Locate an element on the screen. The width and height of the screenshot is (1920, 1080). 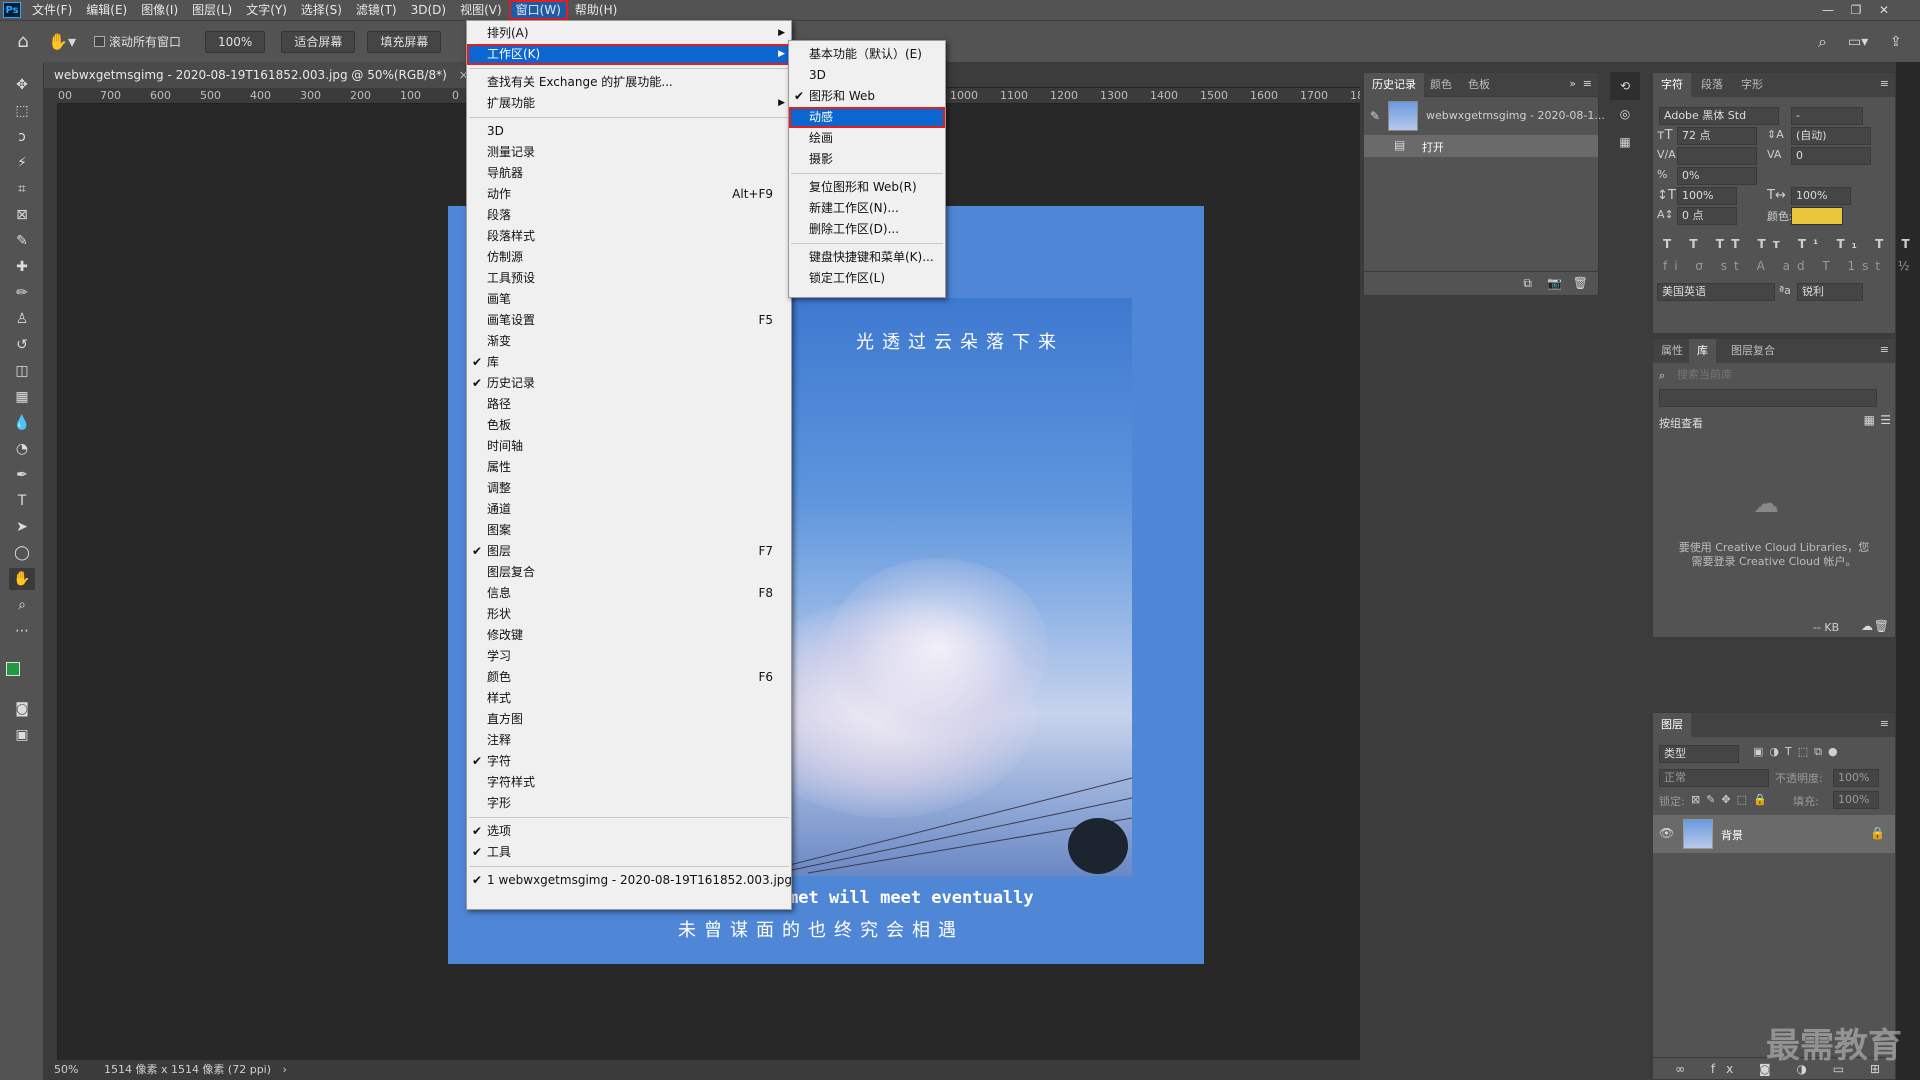
ellipse-tool-icon: ◯ is located at coordinates (22, 553).